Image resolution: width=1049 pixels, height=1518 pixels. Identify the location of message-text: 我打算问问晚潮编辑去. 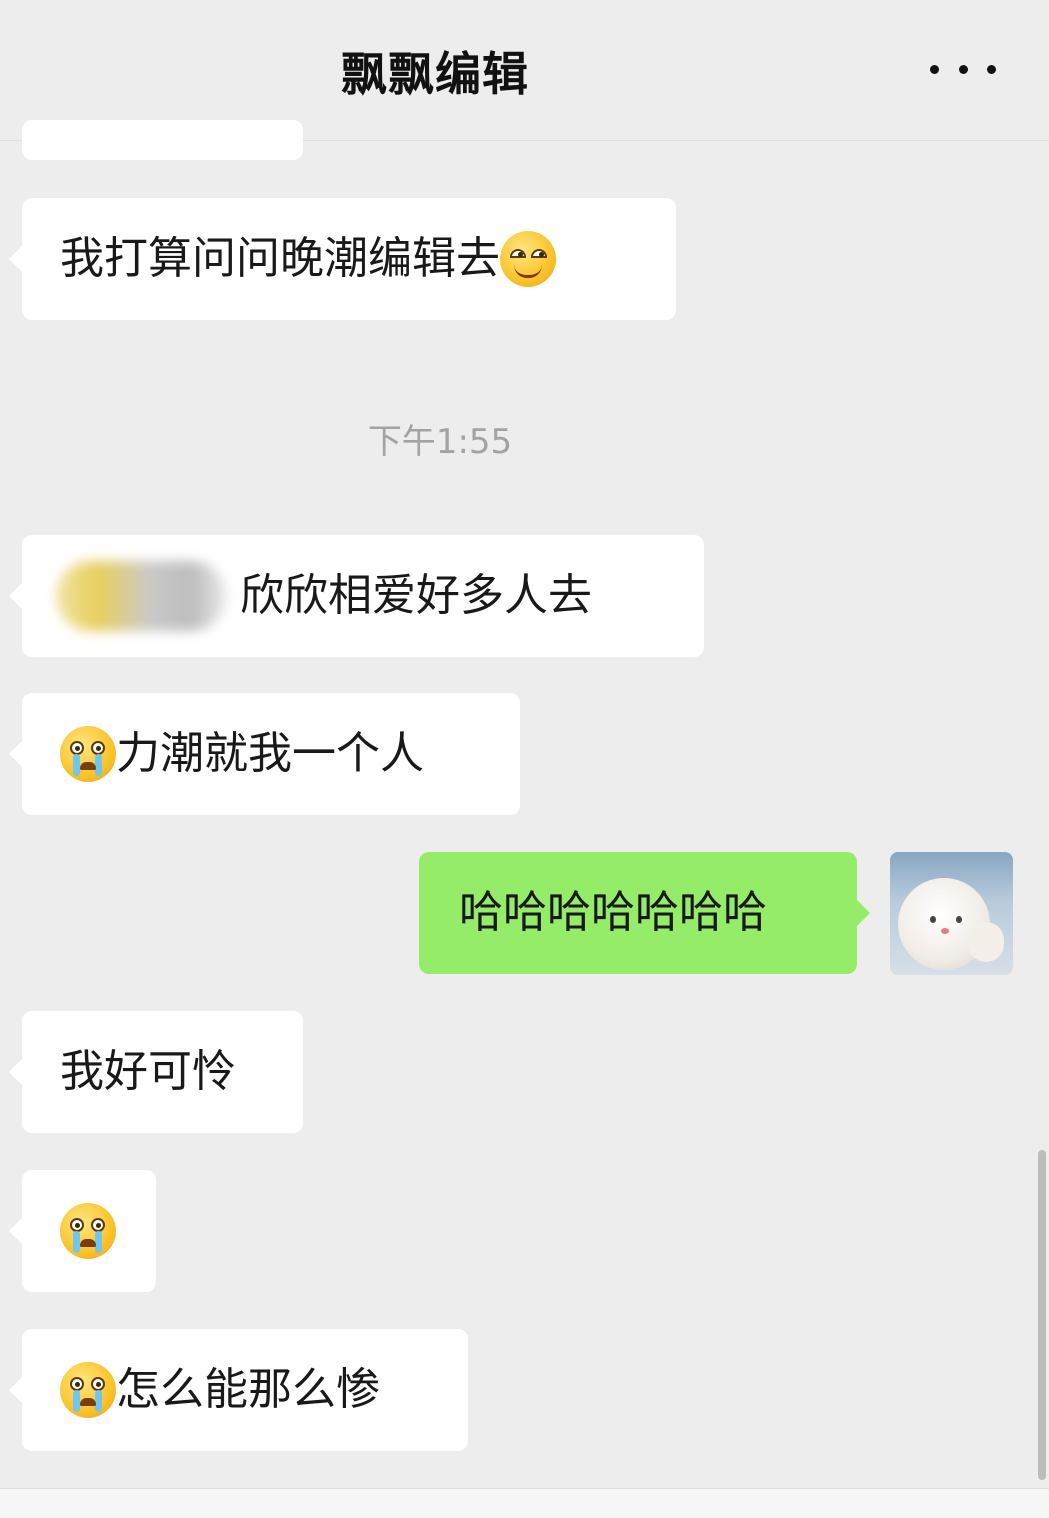
(280, 258).